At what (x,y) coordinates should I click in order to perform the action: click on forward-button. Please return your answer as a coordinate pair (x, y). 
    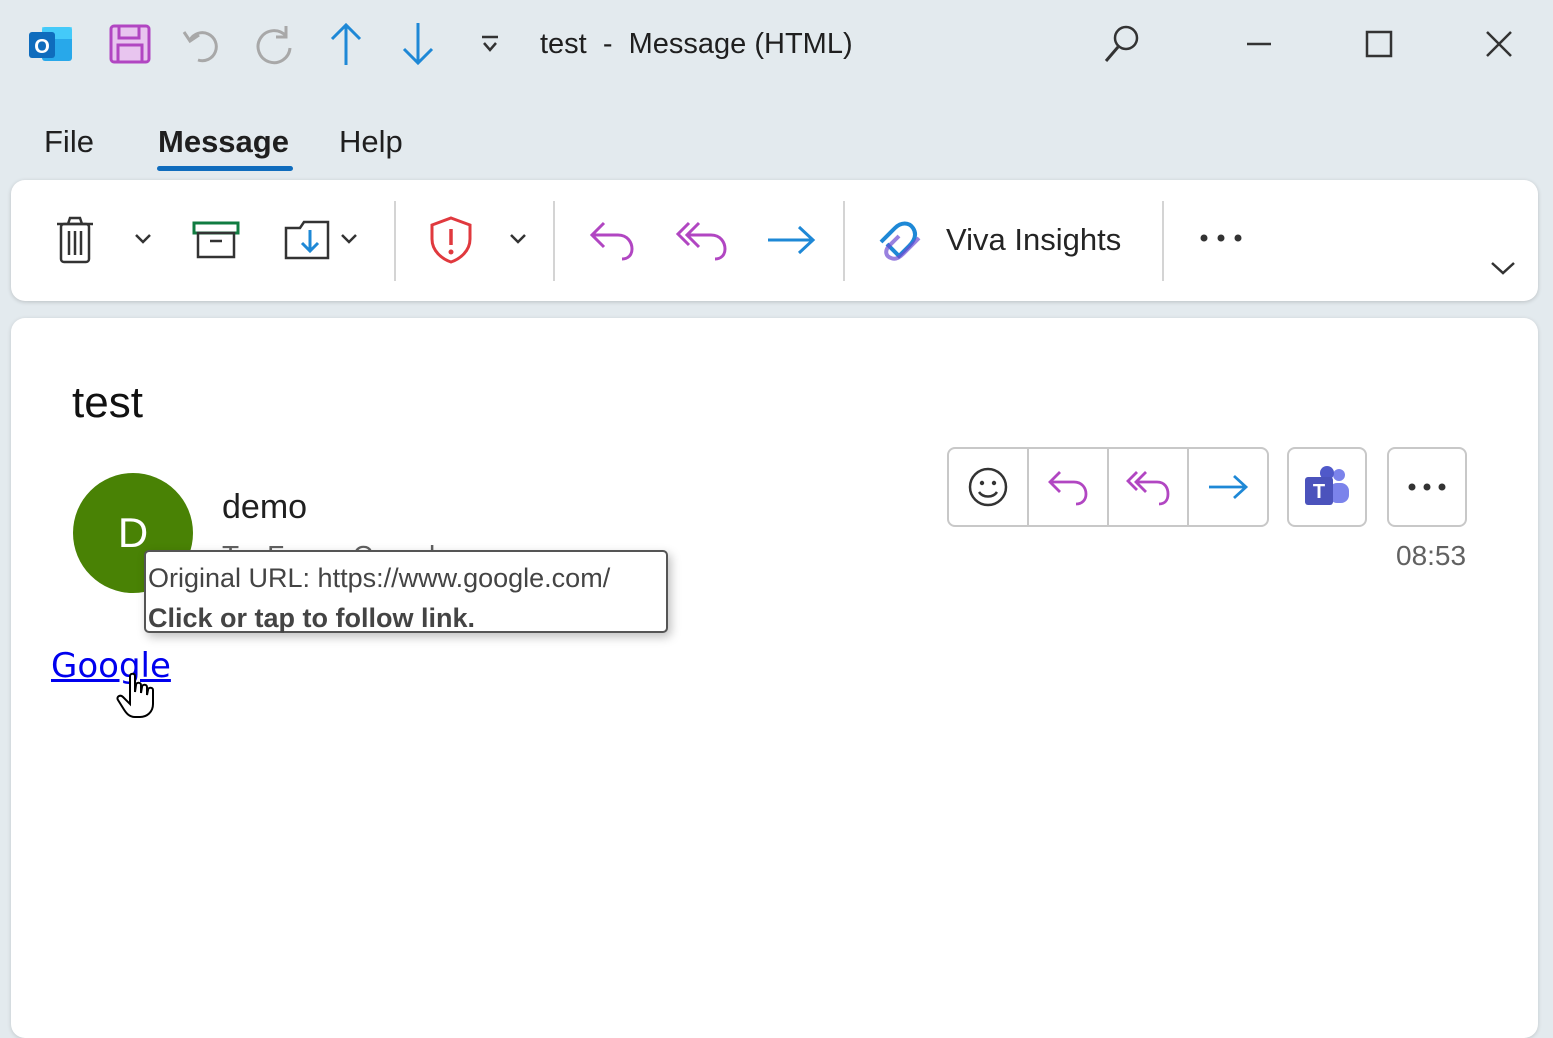
    Looking at the image, I should click on (791, 240).